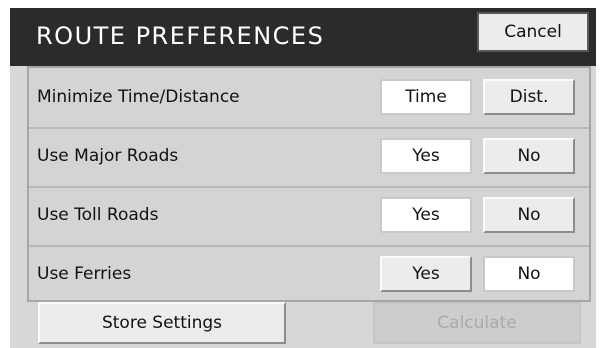  I want to click on row-label: Minimize Time/Distance, so click(138, 97).